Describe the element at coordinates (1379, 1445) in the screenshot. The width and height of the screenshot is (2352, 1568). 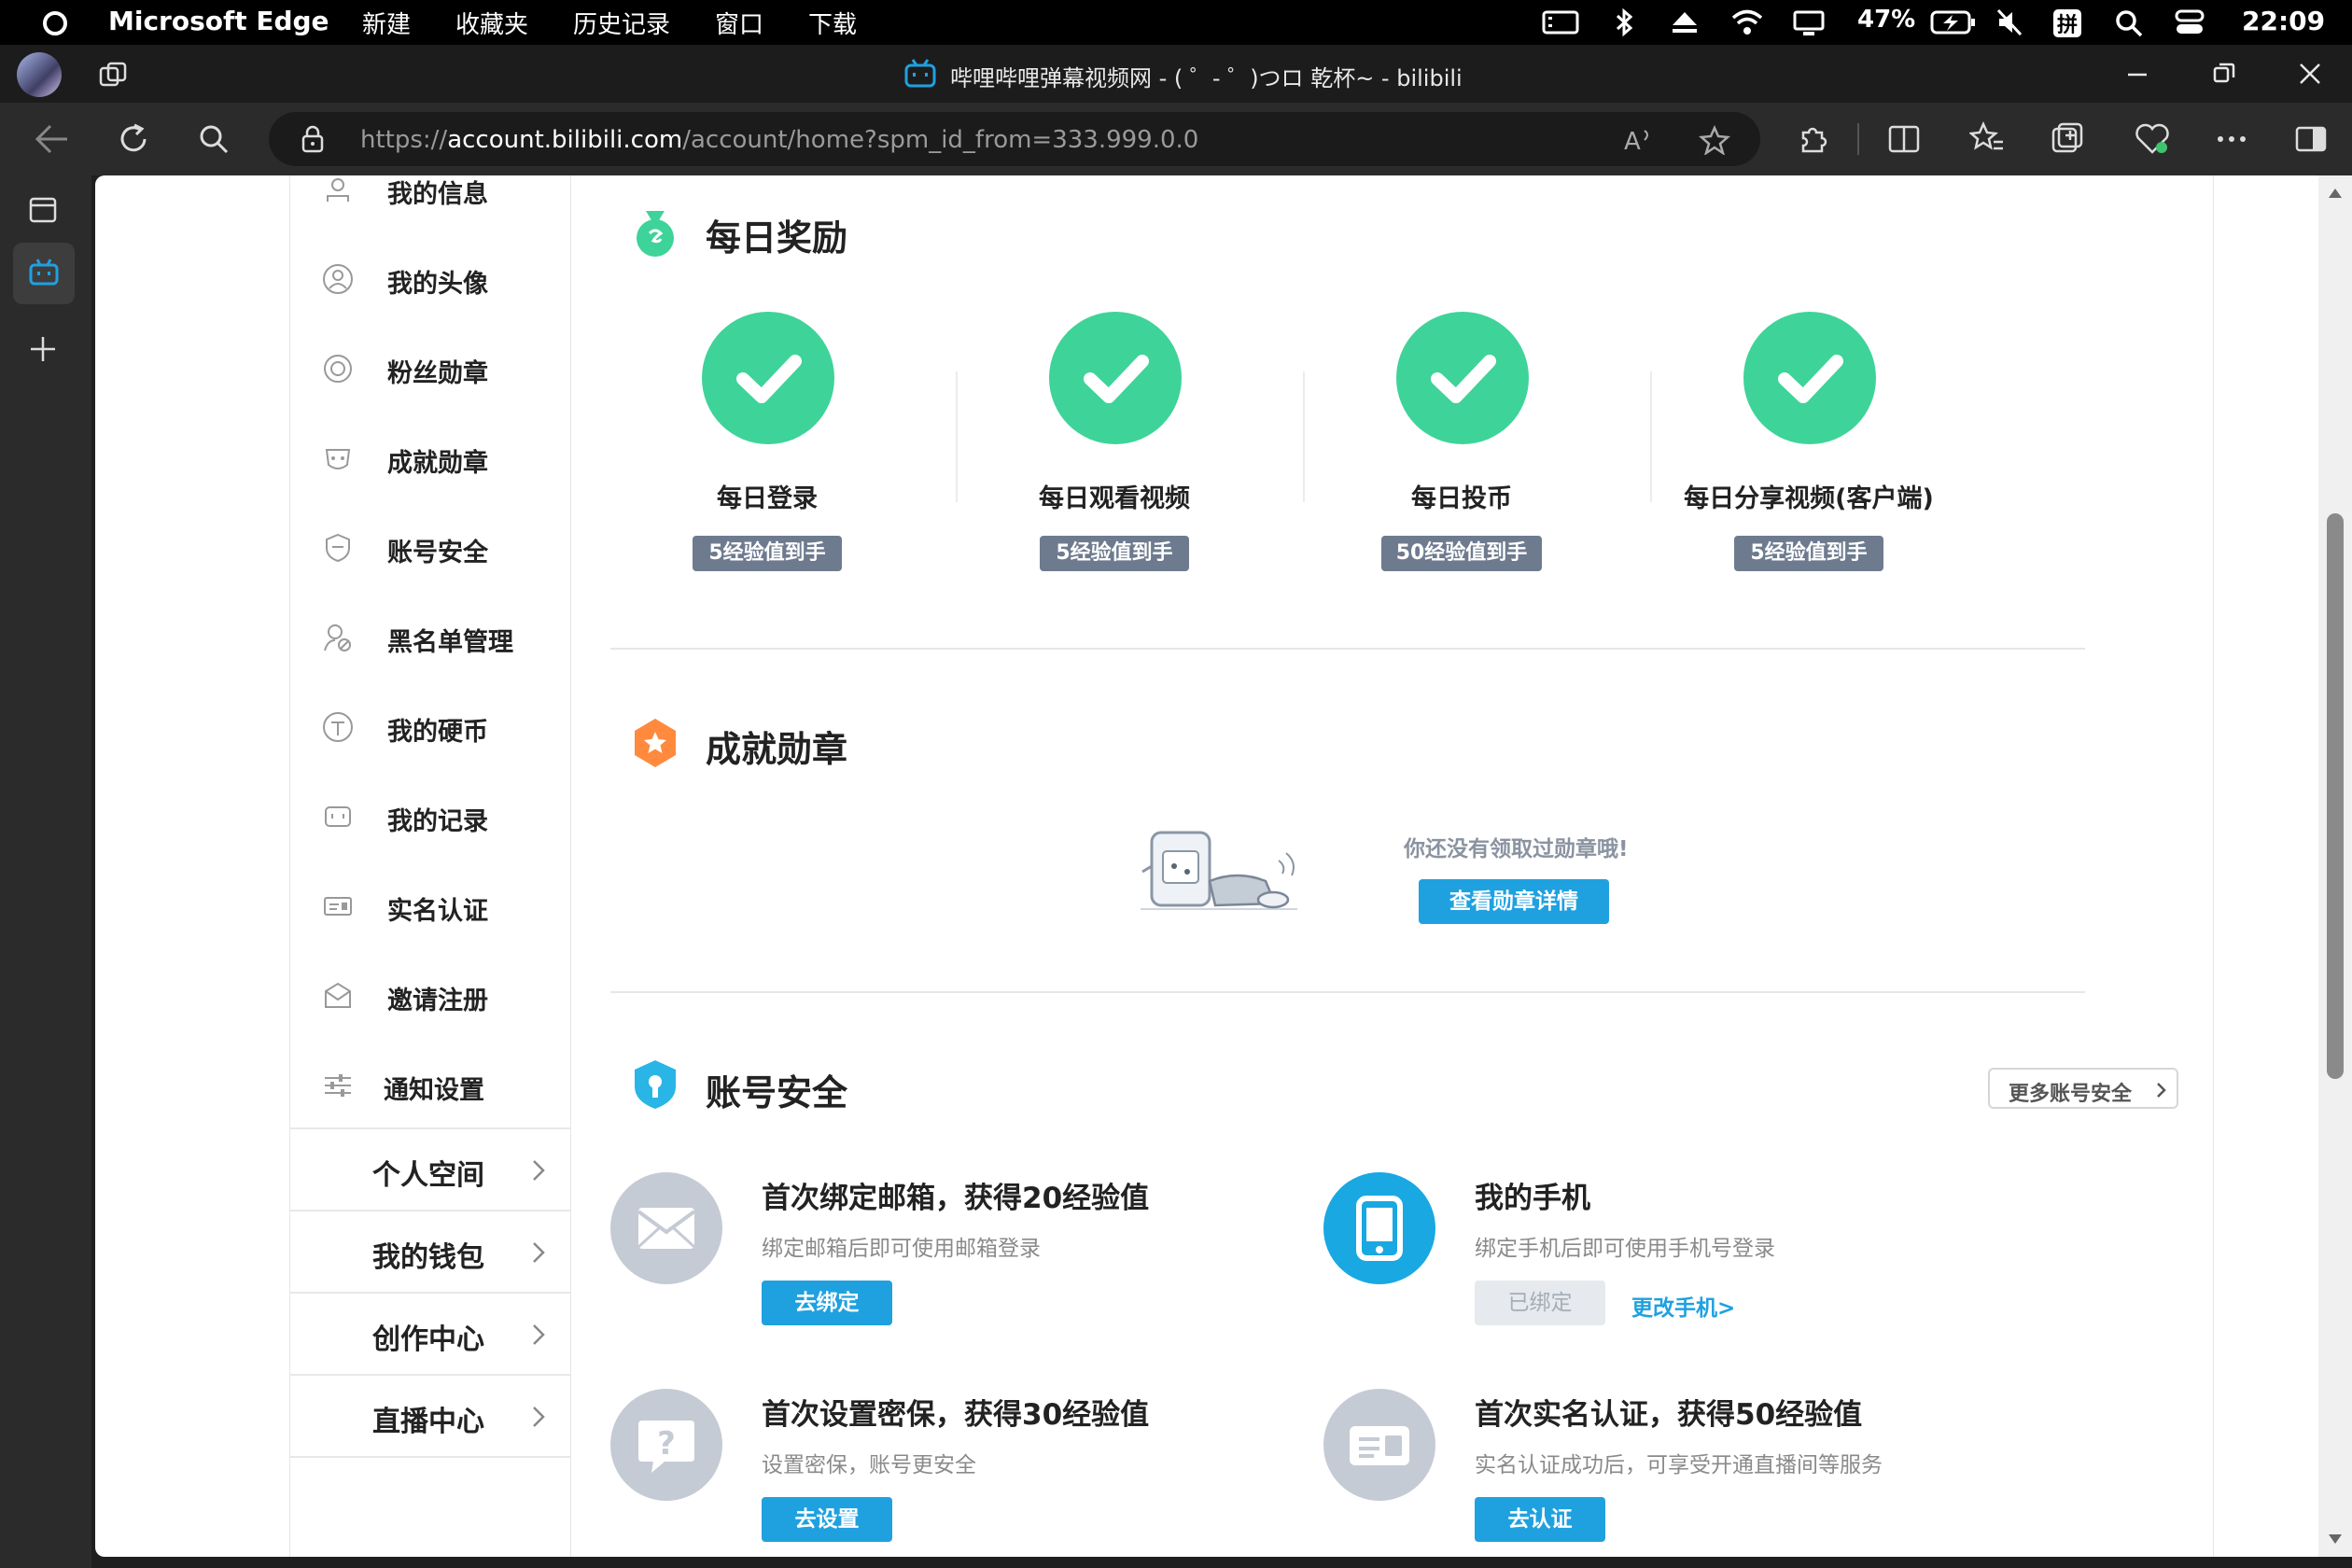
I see `realname-round-icon` at that location.